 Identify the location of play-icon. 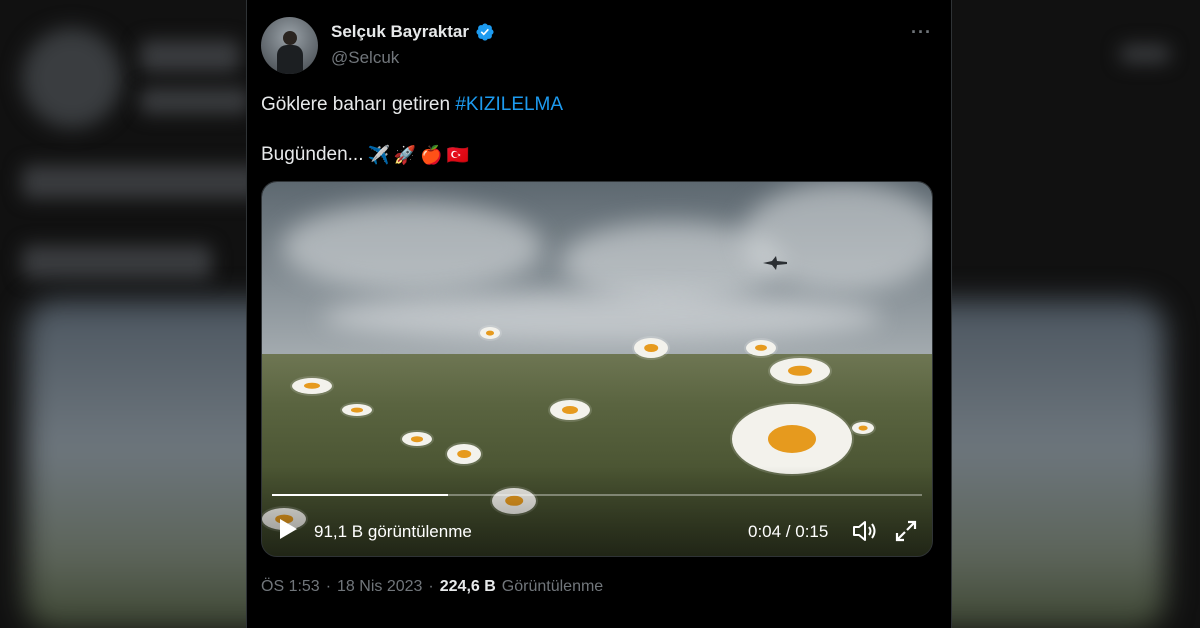
(288, 529).